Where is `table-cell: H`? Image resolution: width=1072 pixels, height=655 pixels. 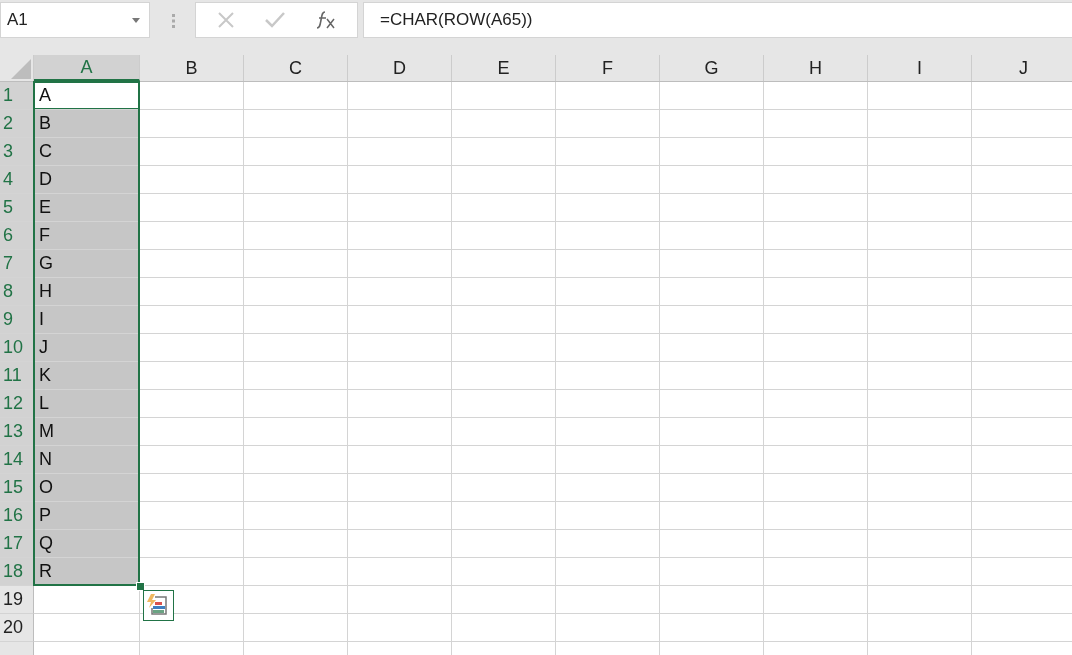
table-cell: H is located at coordinates (87, 292).